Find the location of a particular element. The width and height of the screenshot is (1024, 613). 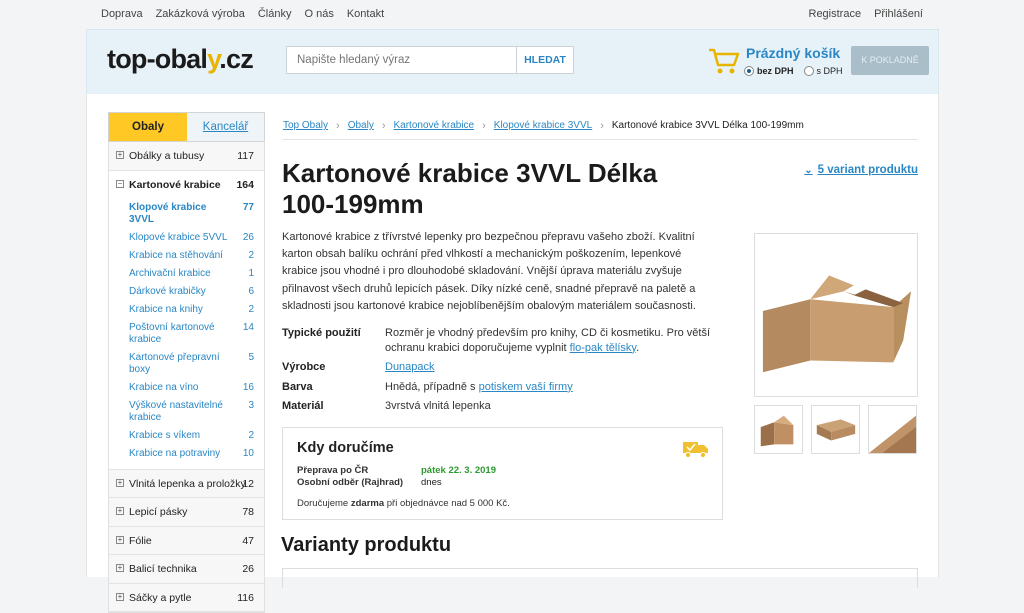

spec-label: Typické použití is located at coordinates (321, 333).